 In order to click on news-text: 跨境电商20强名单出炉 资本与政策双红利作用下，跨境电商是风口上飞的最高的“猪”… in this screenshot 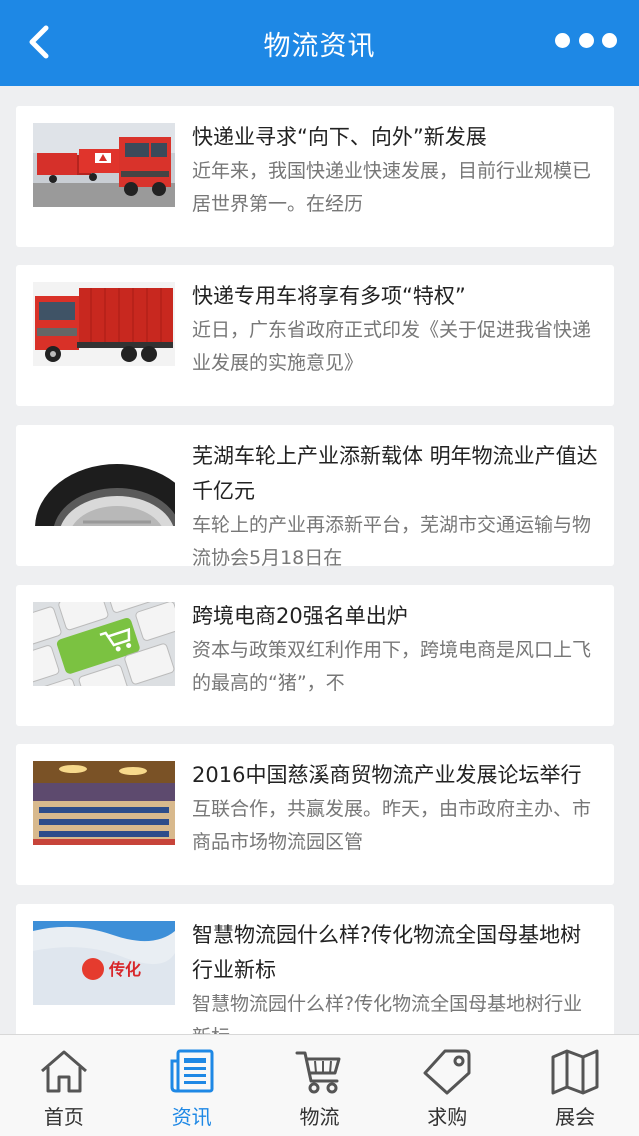, I will do `click(396, 662)`.